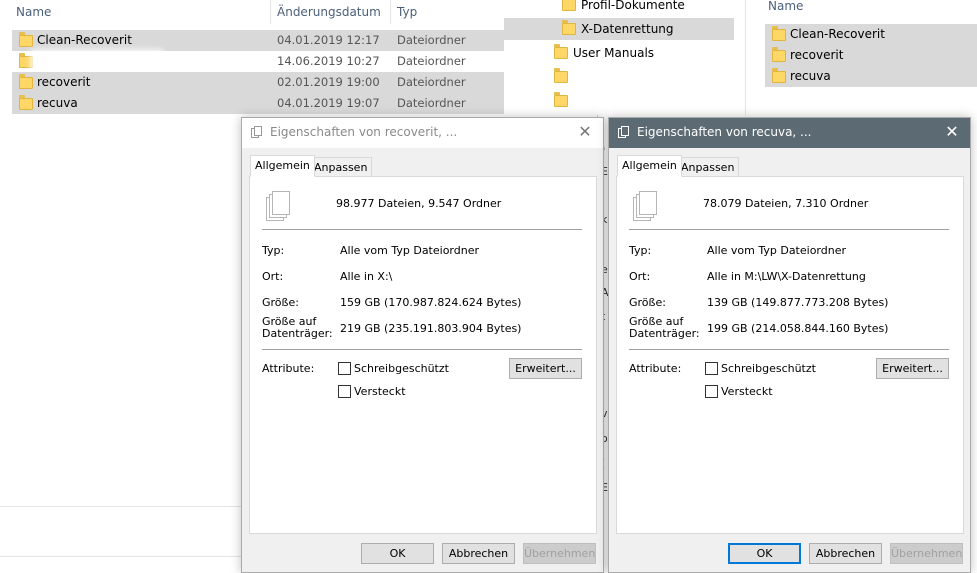  Describe the element at coordinates (97, 62) in the screenshot. I see `redacted-name` at that location.